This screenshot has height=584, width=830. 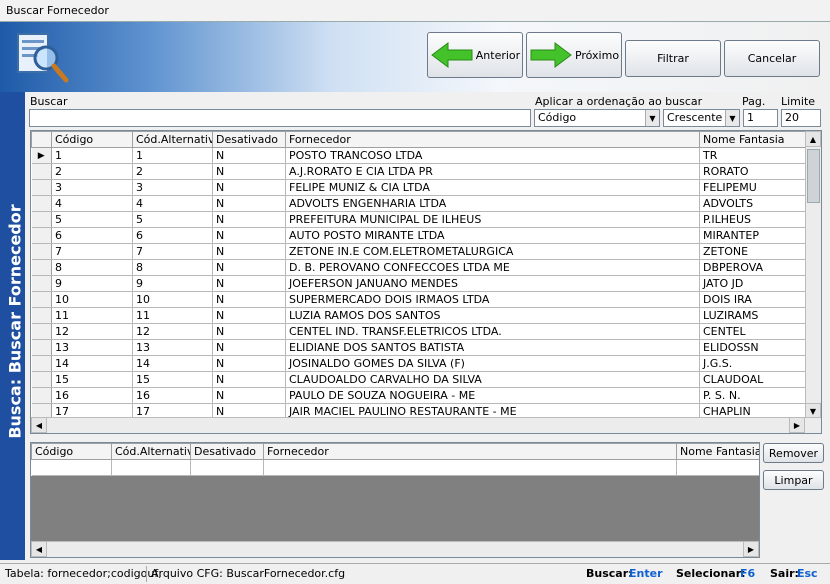 What do you see at coordinates (753, 155) in the screenshot?
I see `table-cell: TR` at bounding box center [753, 155].